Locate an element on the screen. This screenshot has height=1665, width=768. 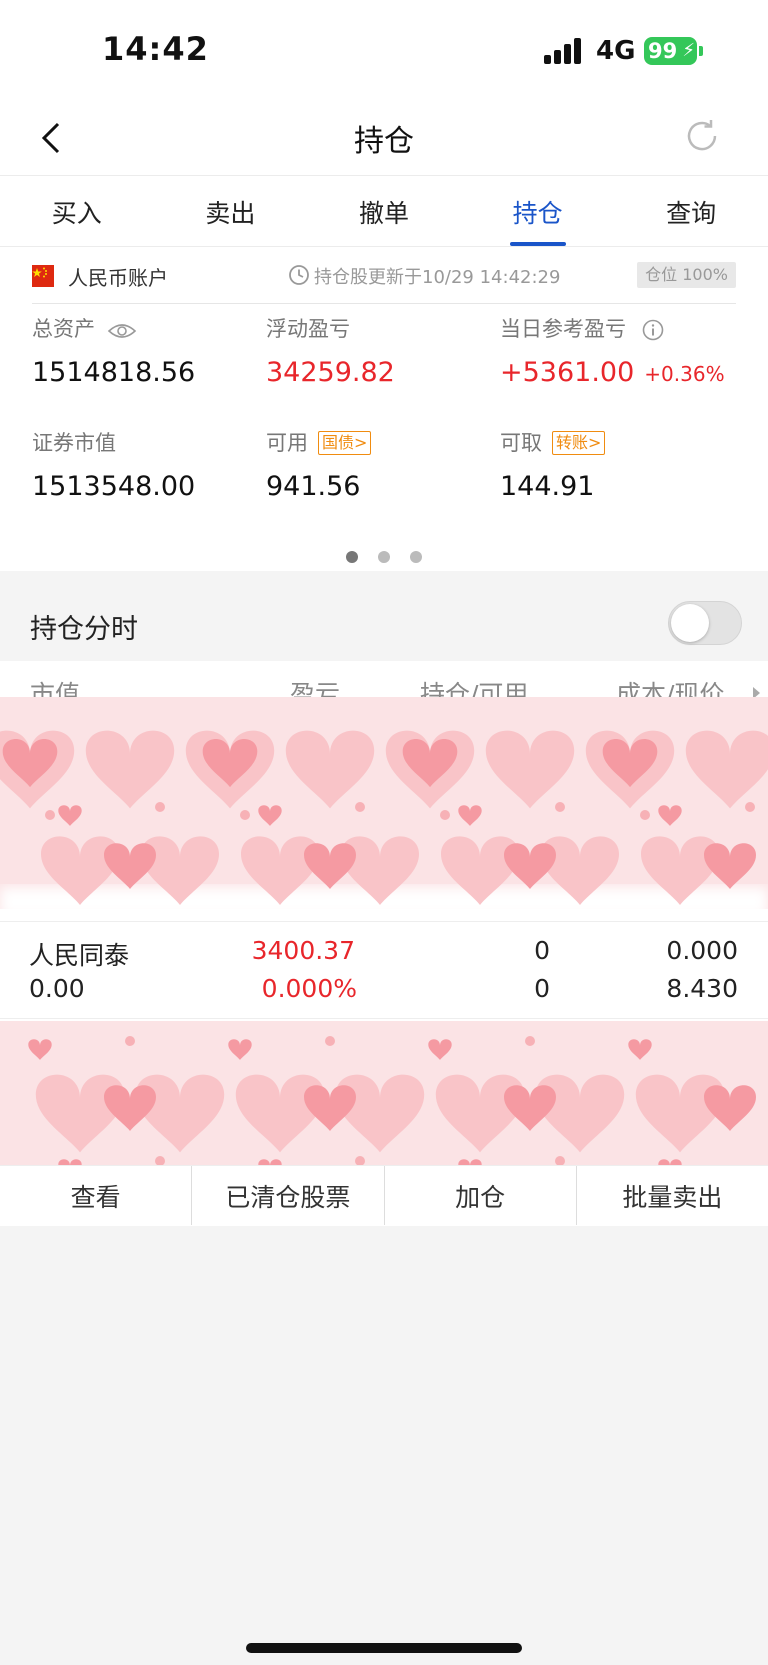
refresh-icon is located at coordinates (702, 136).